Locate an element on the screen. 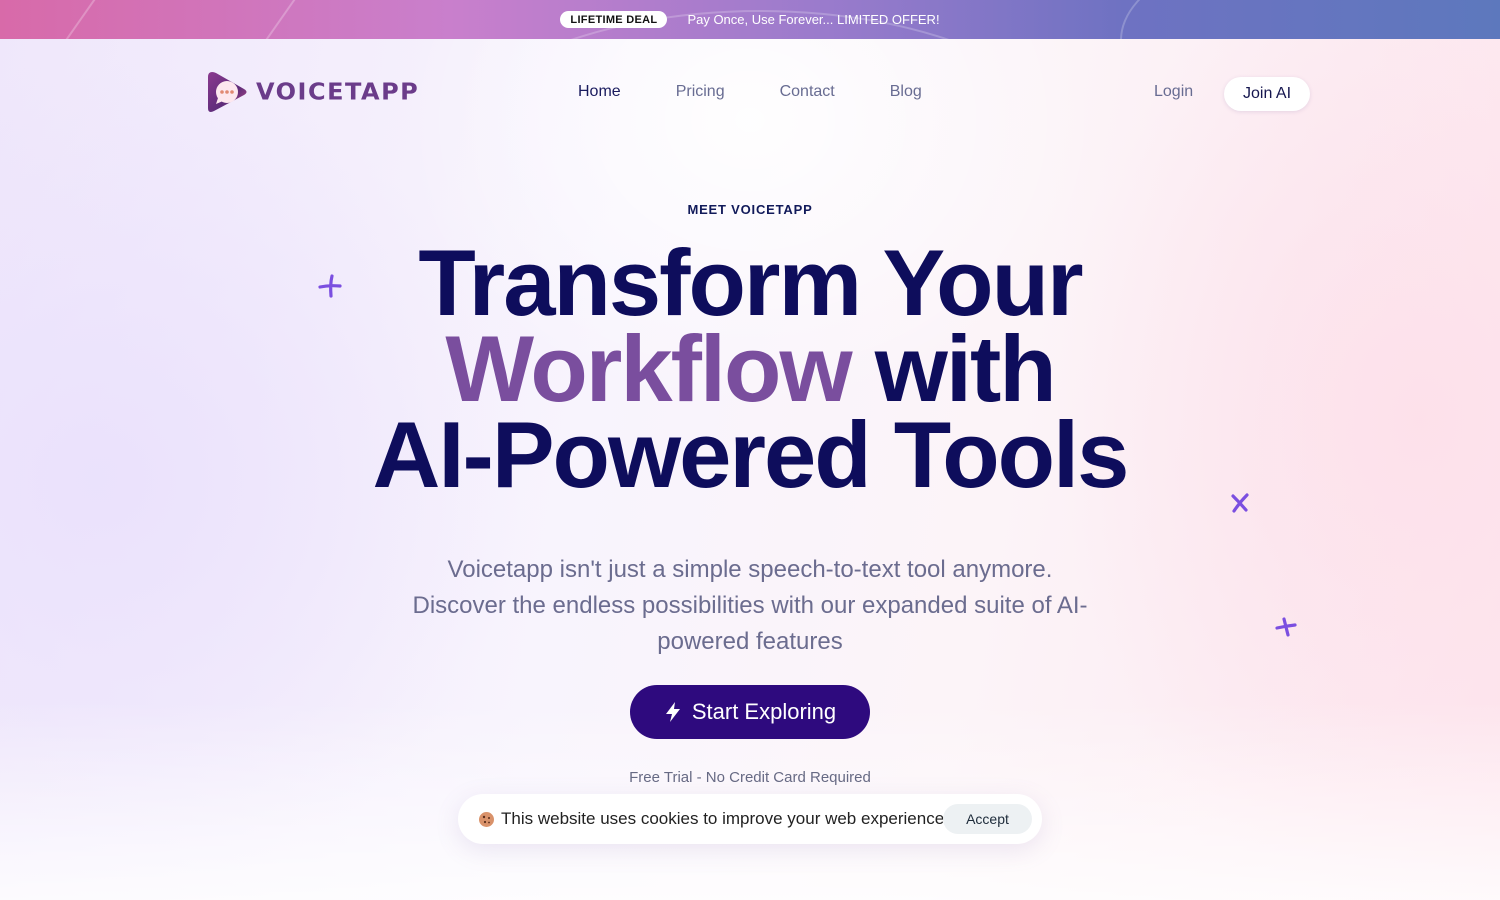  lightning-bolt-icon is located at coordinates (672, 712).